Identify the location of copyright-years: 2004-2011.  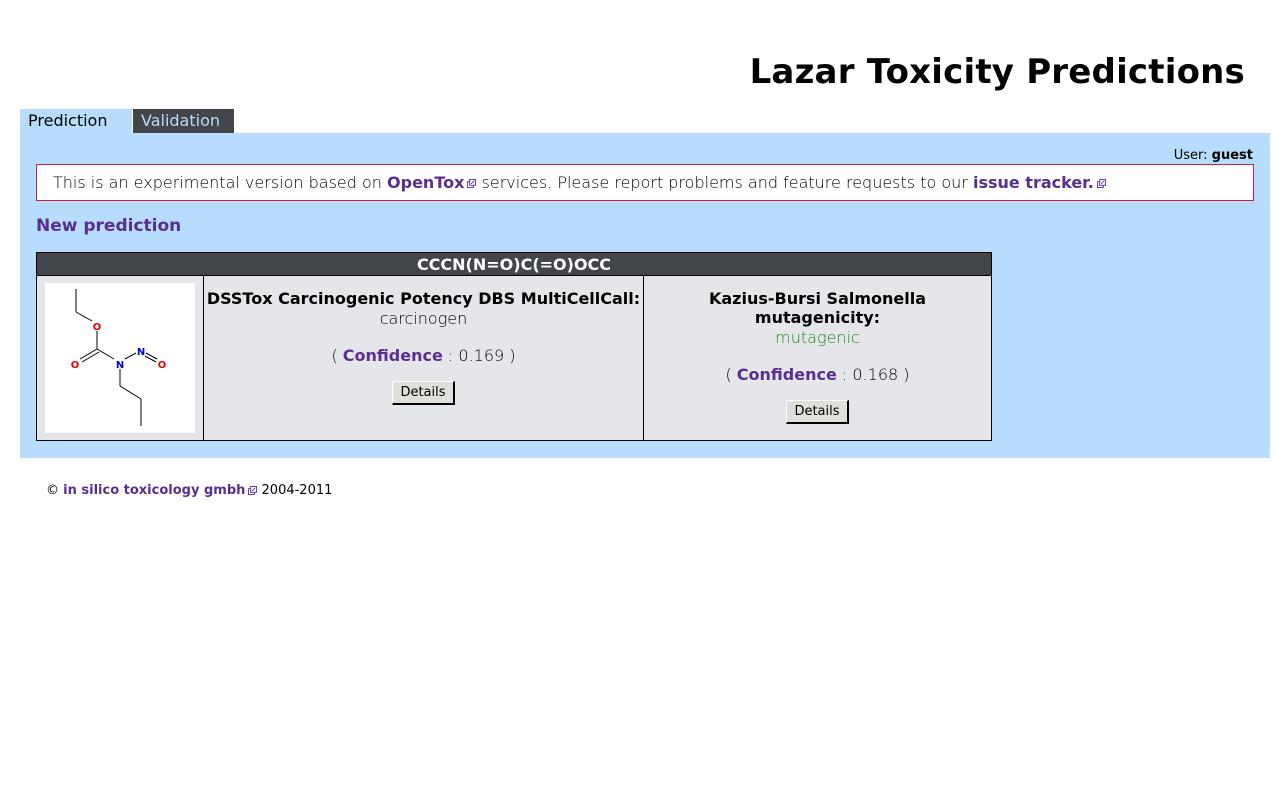
(297, 490).